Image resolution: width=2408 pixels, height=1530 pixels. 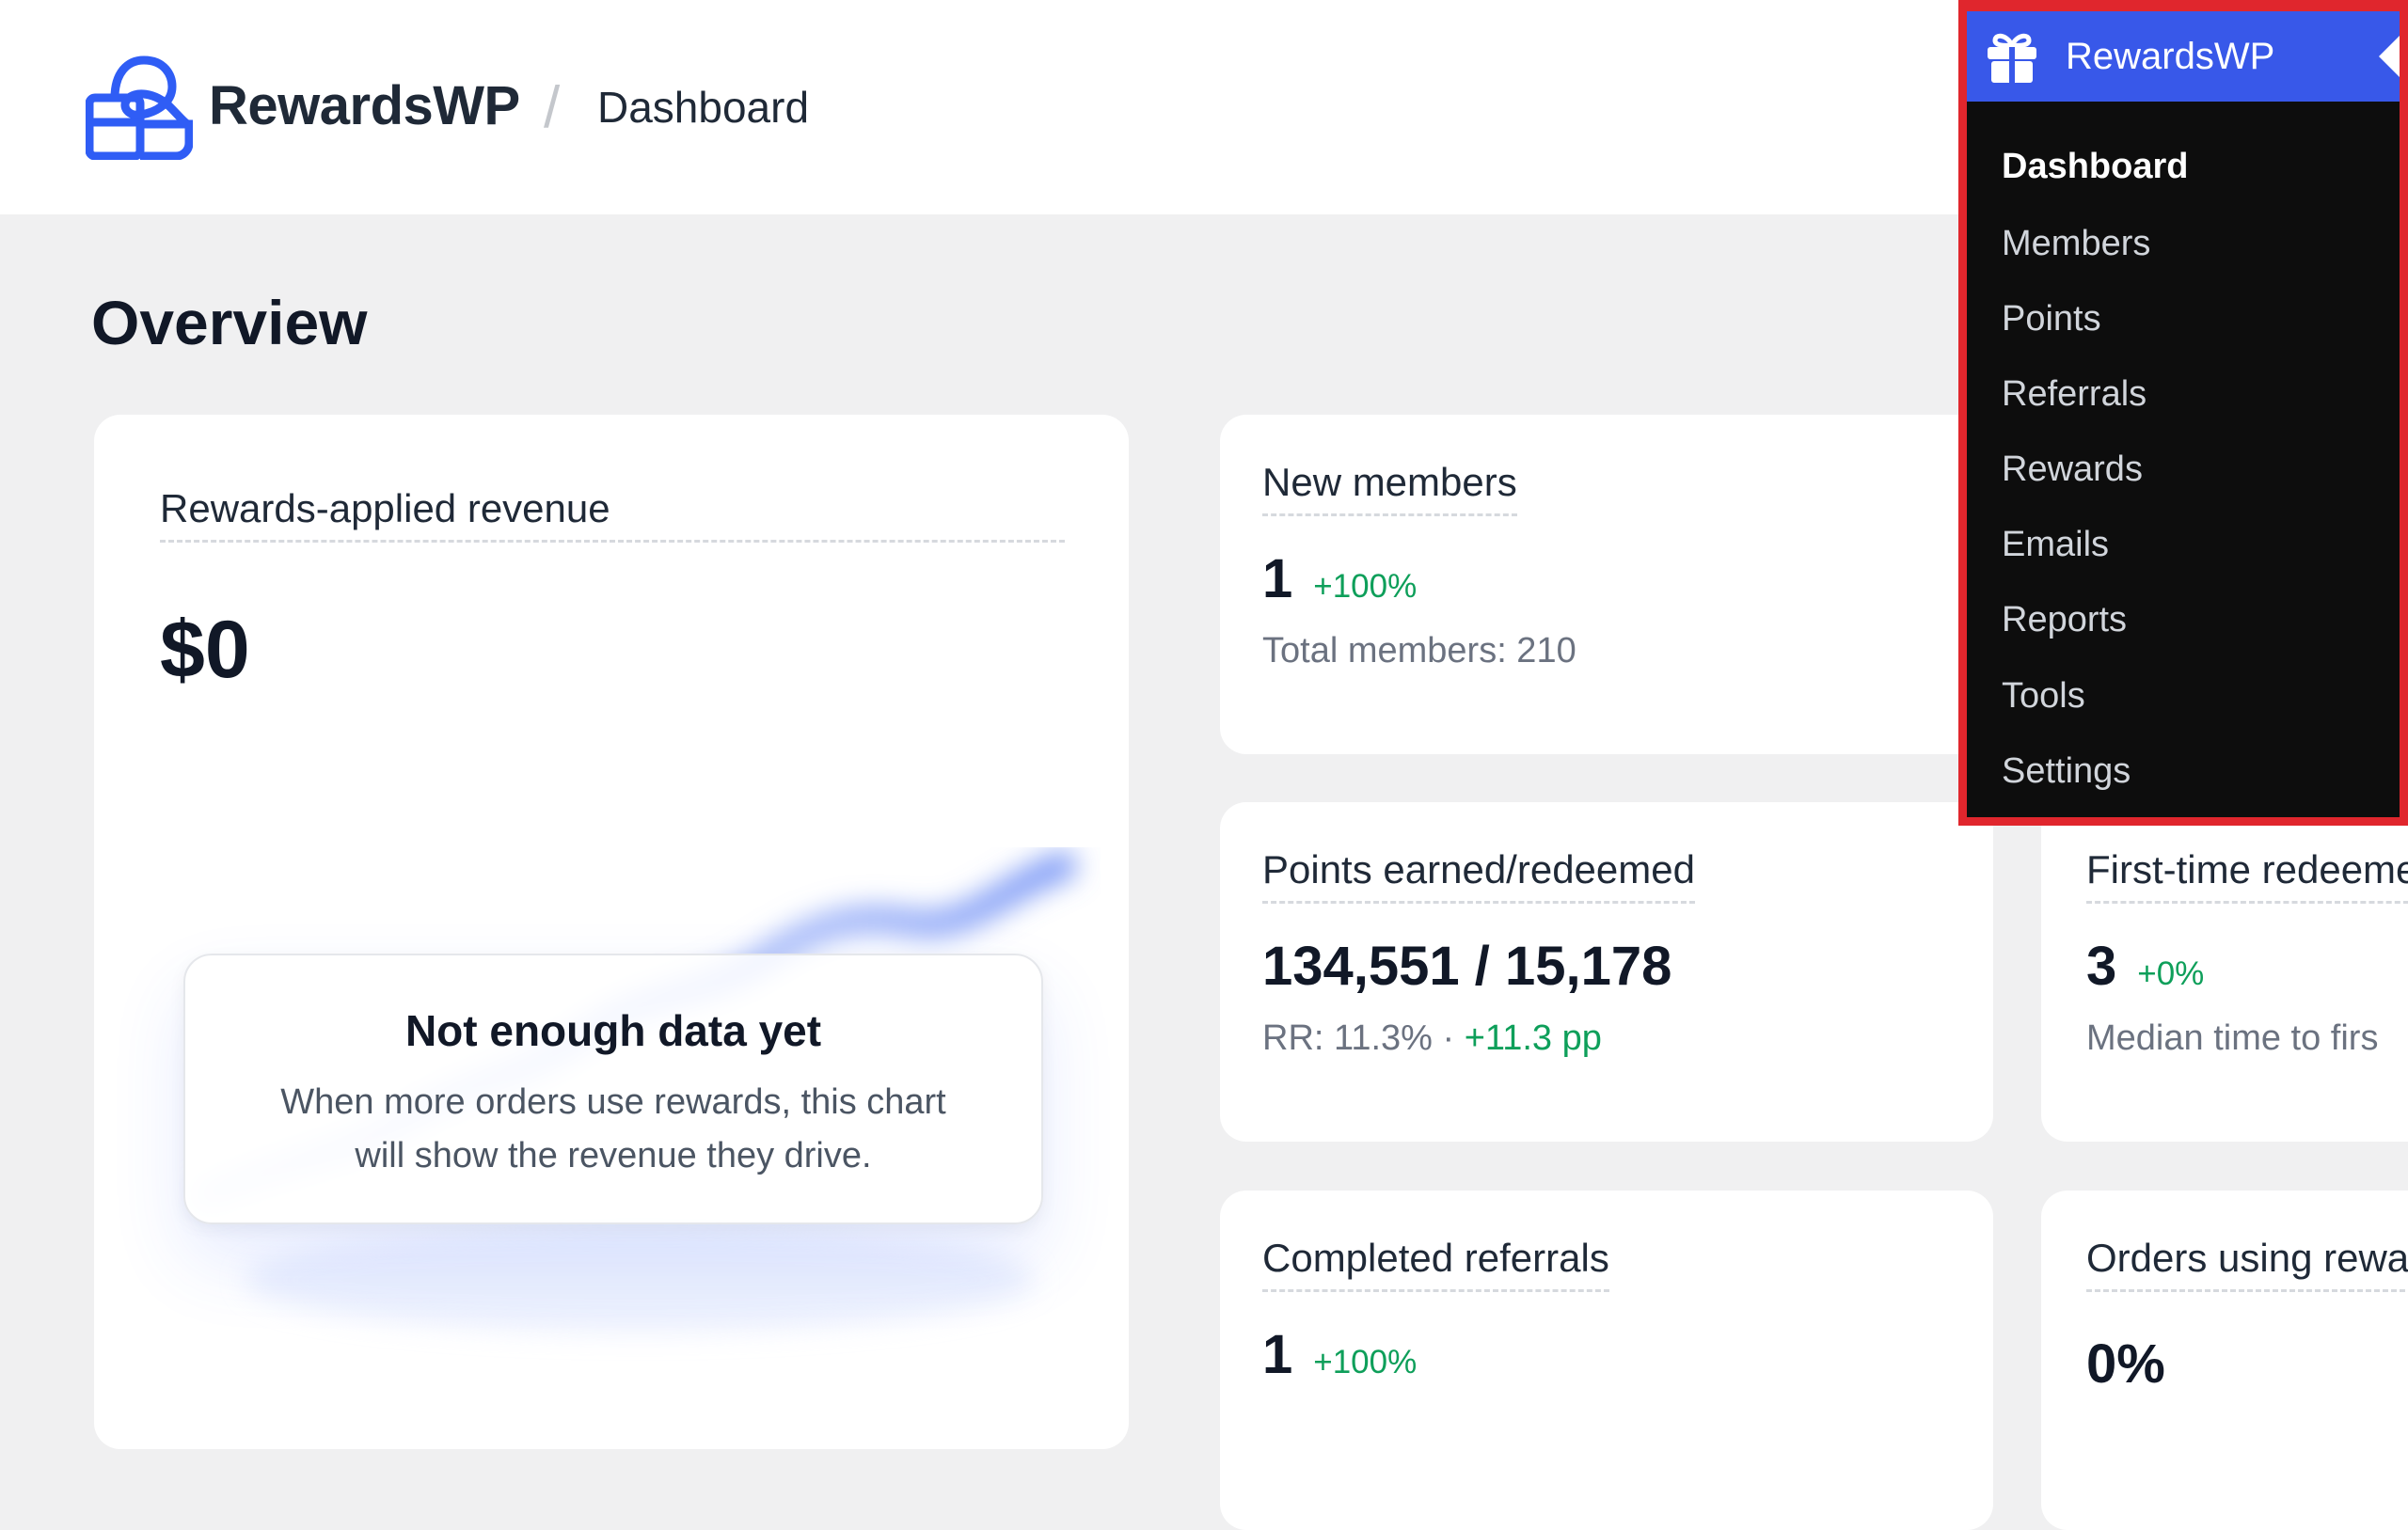 What do you see at coordinates (2012, 58) in the screenshot?
I see `gift-icon` at bounding box center [2012, 58].